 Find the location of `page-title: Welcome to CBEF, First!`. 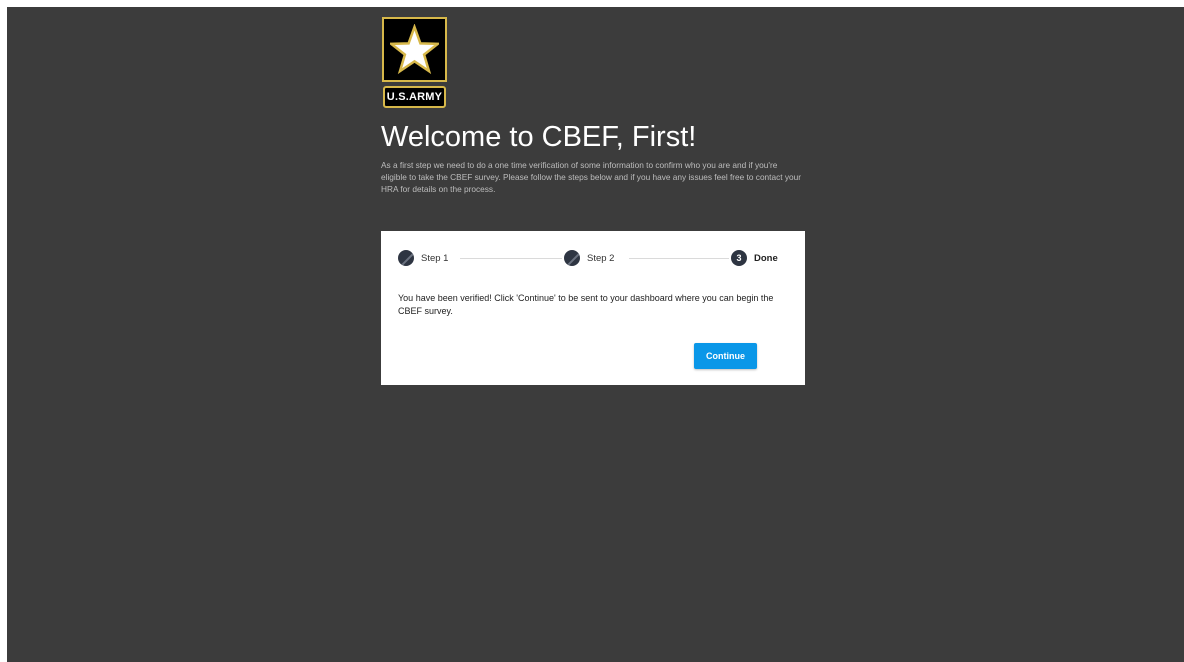

page-title: Welcome to CBEF, First! is located at coordinates (539, 137).